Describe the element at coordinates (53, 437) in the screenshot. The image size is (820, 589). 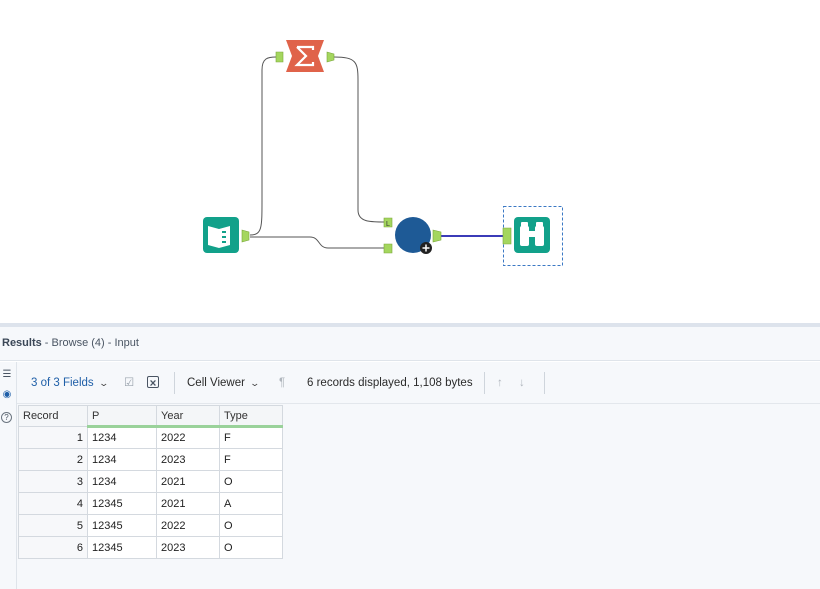
I see `record-number-cell: 1` at that location.